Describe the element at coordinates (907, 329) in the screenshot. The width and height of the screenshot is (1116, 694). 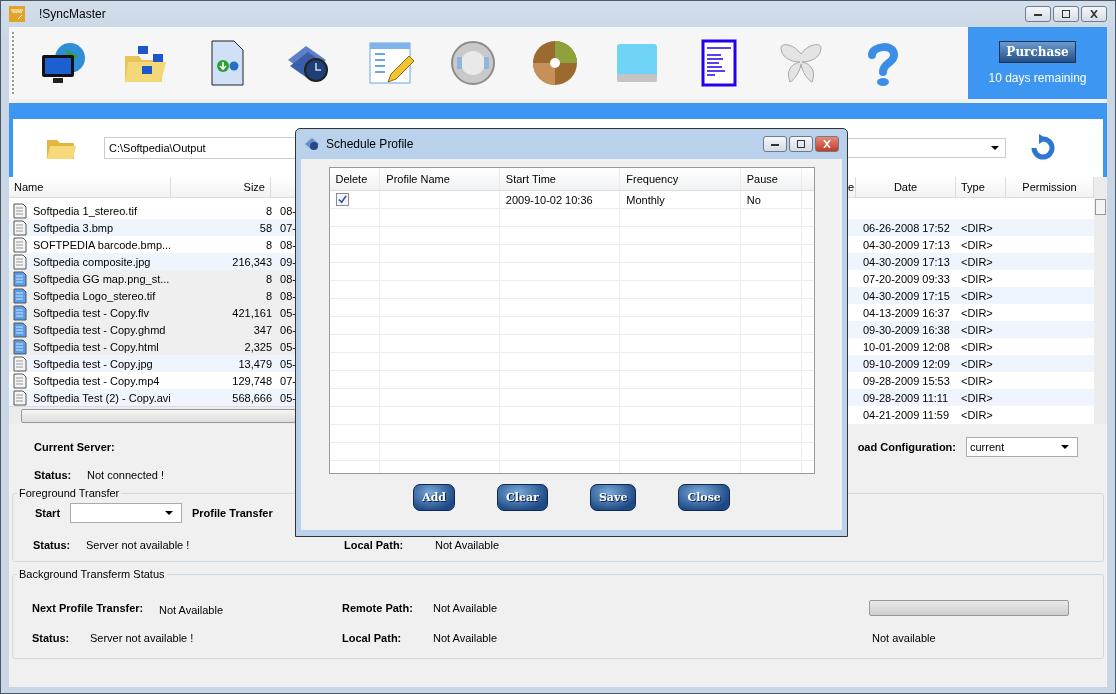
I see `remote-date: 09-30-2009 16:38` at that location.